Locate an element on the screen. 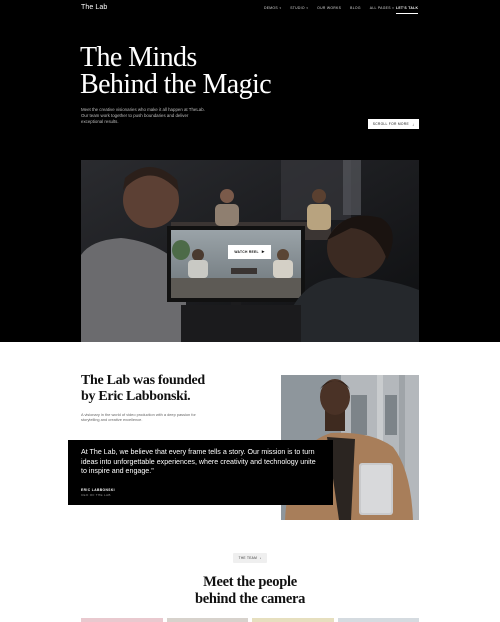  quote-author-role: CEO OF THE LAB is located at coordinates (96, 495).